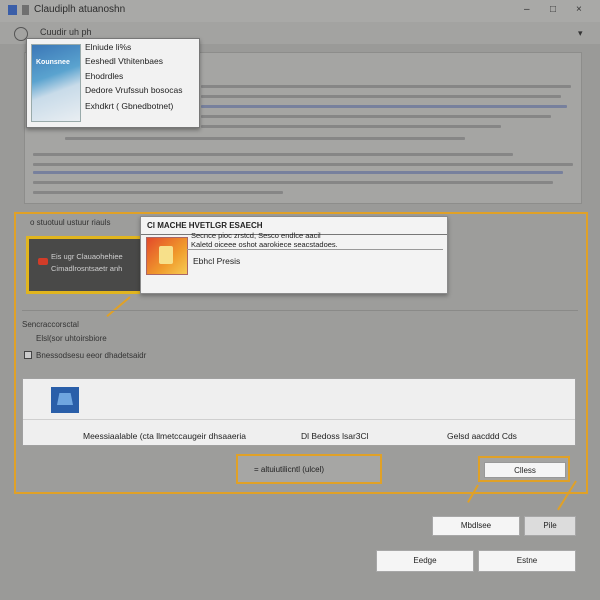  I want to click on dark-card-line: Cimadlrosntsaetr anh, so click(87, 268).